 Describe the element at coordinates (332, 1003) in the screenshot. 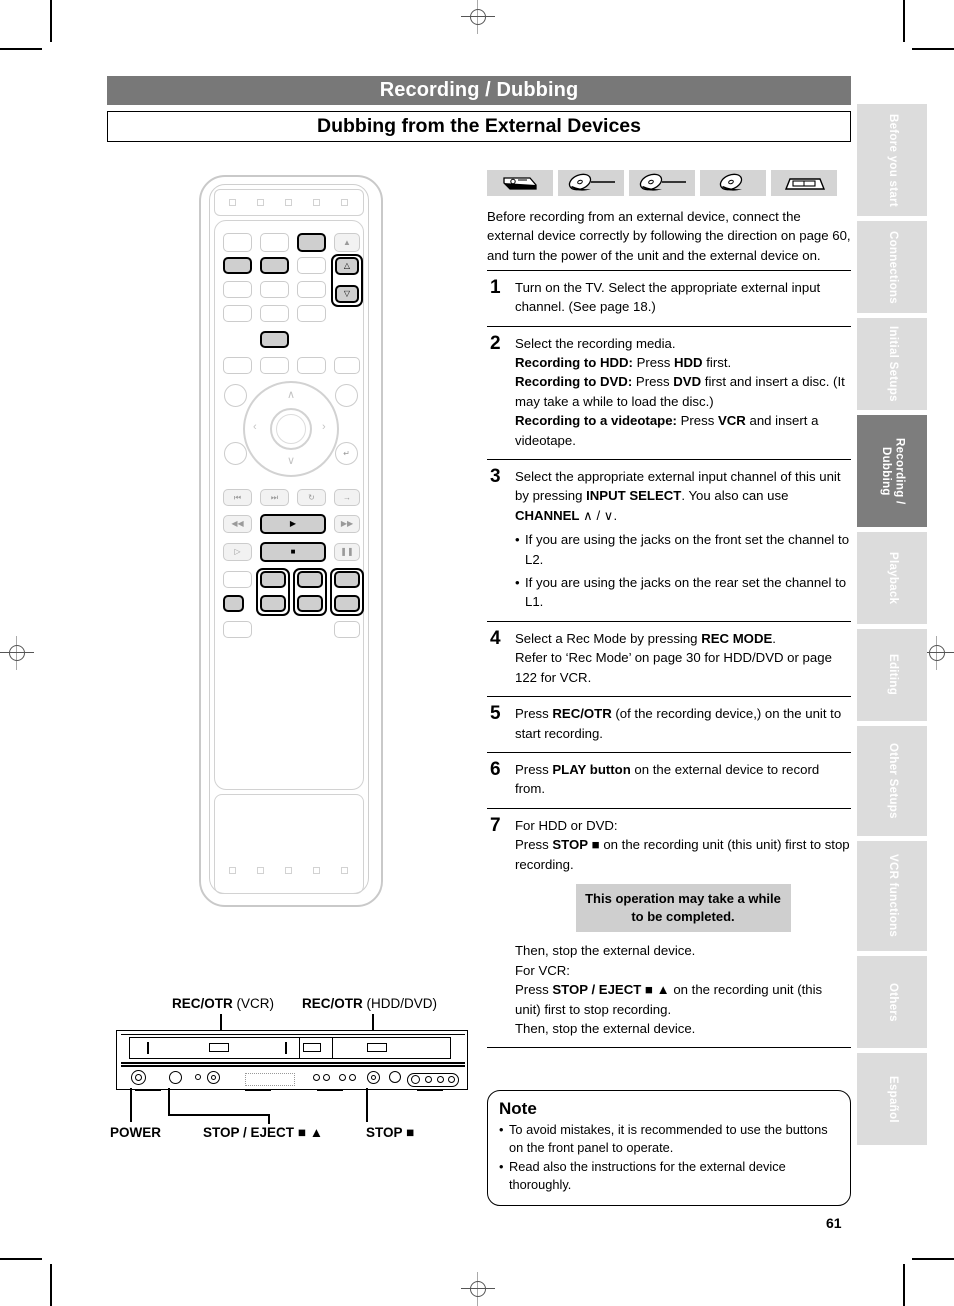

I see `front-panel-label-bold: REC/OTR` at that location.